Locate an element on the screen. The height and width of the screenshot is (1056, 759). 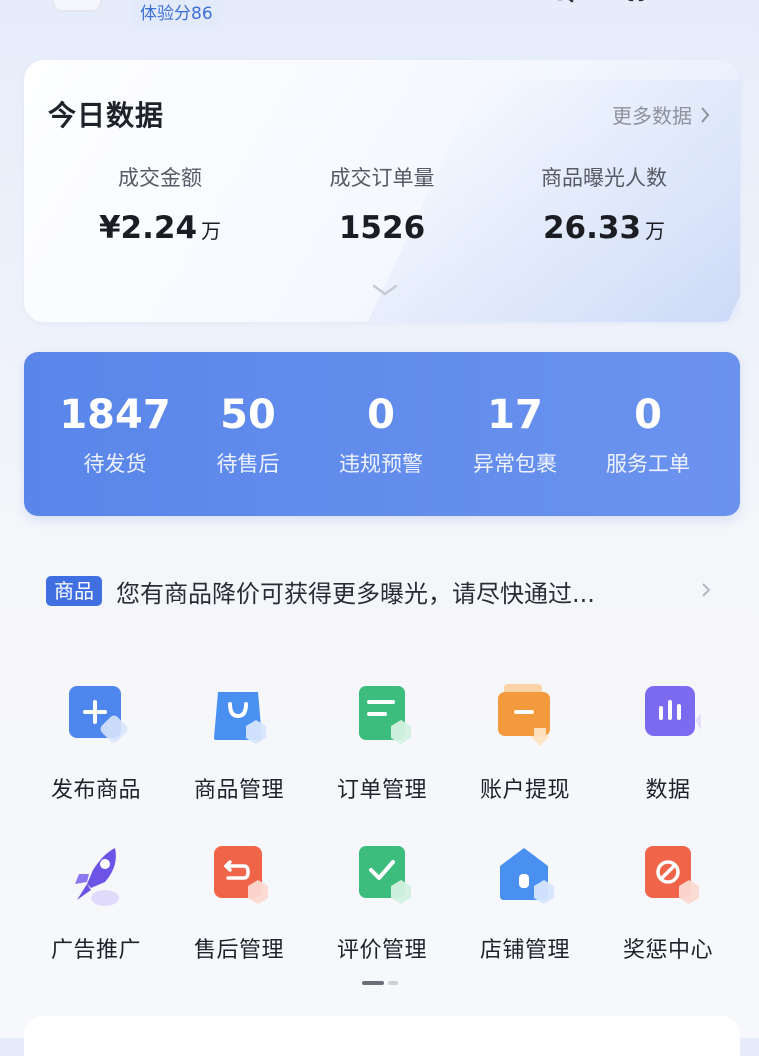
stat-value: 17 is located at coordinates (515, 415).